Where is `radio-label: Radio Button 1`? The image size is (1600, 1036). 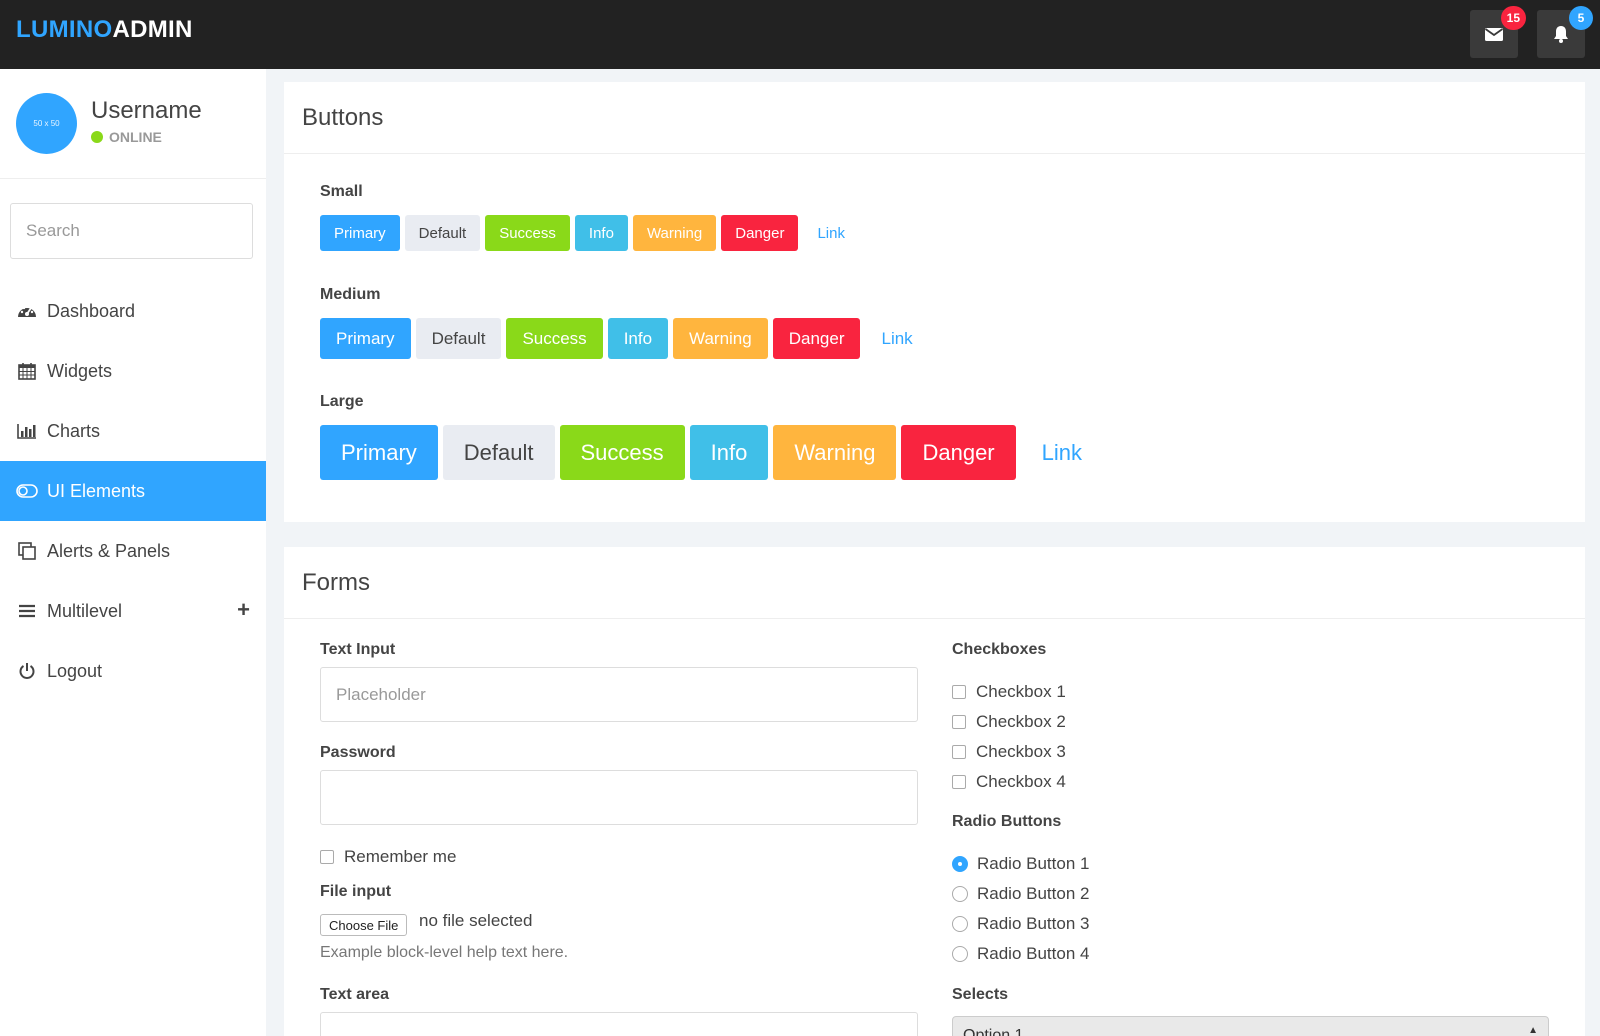
radio-label: Radio Button 1 is located at coordinates (1033, 863).